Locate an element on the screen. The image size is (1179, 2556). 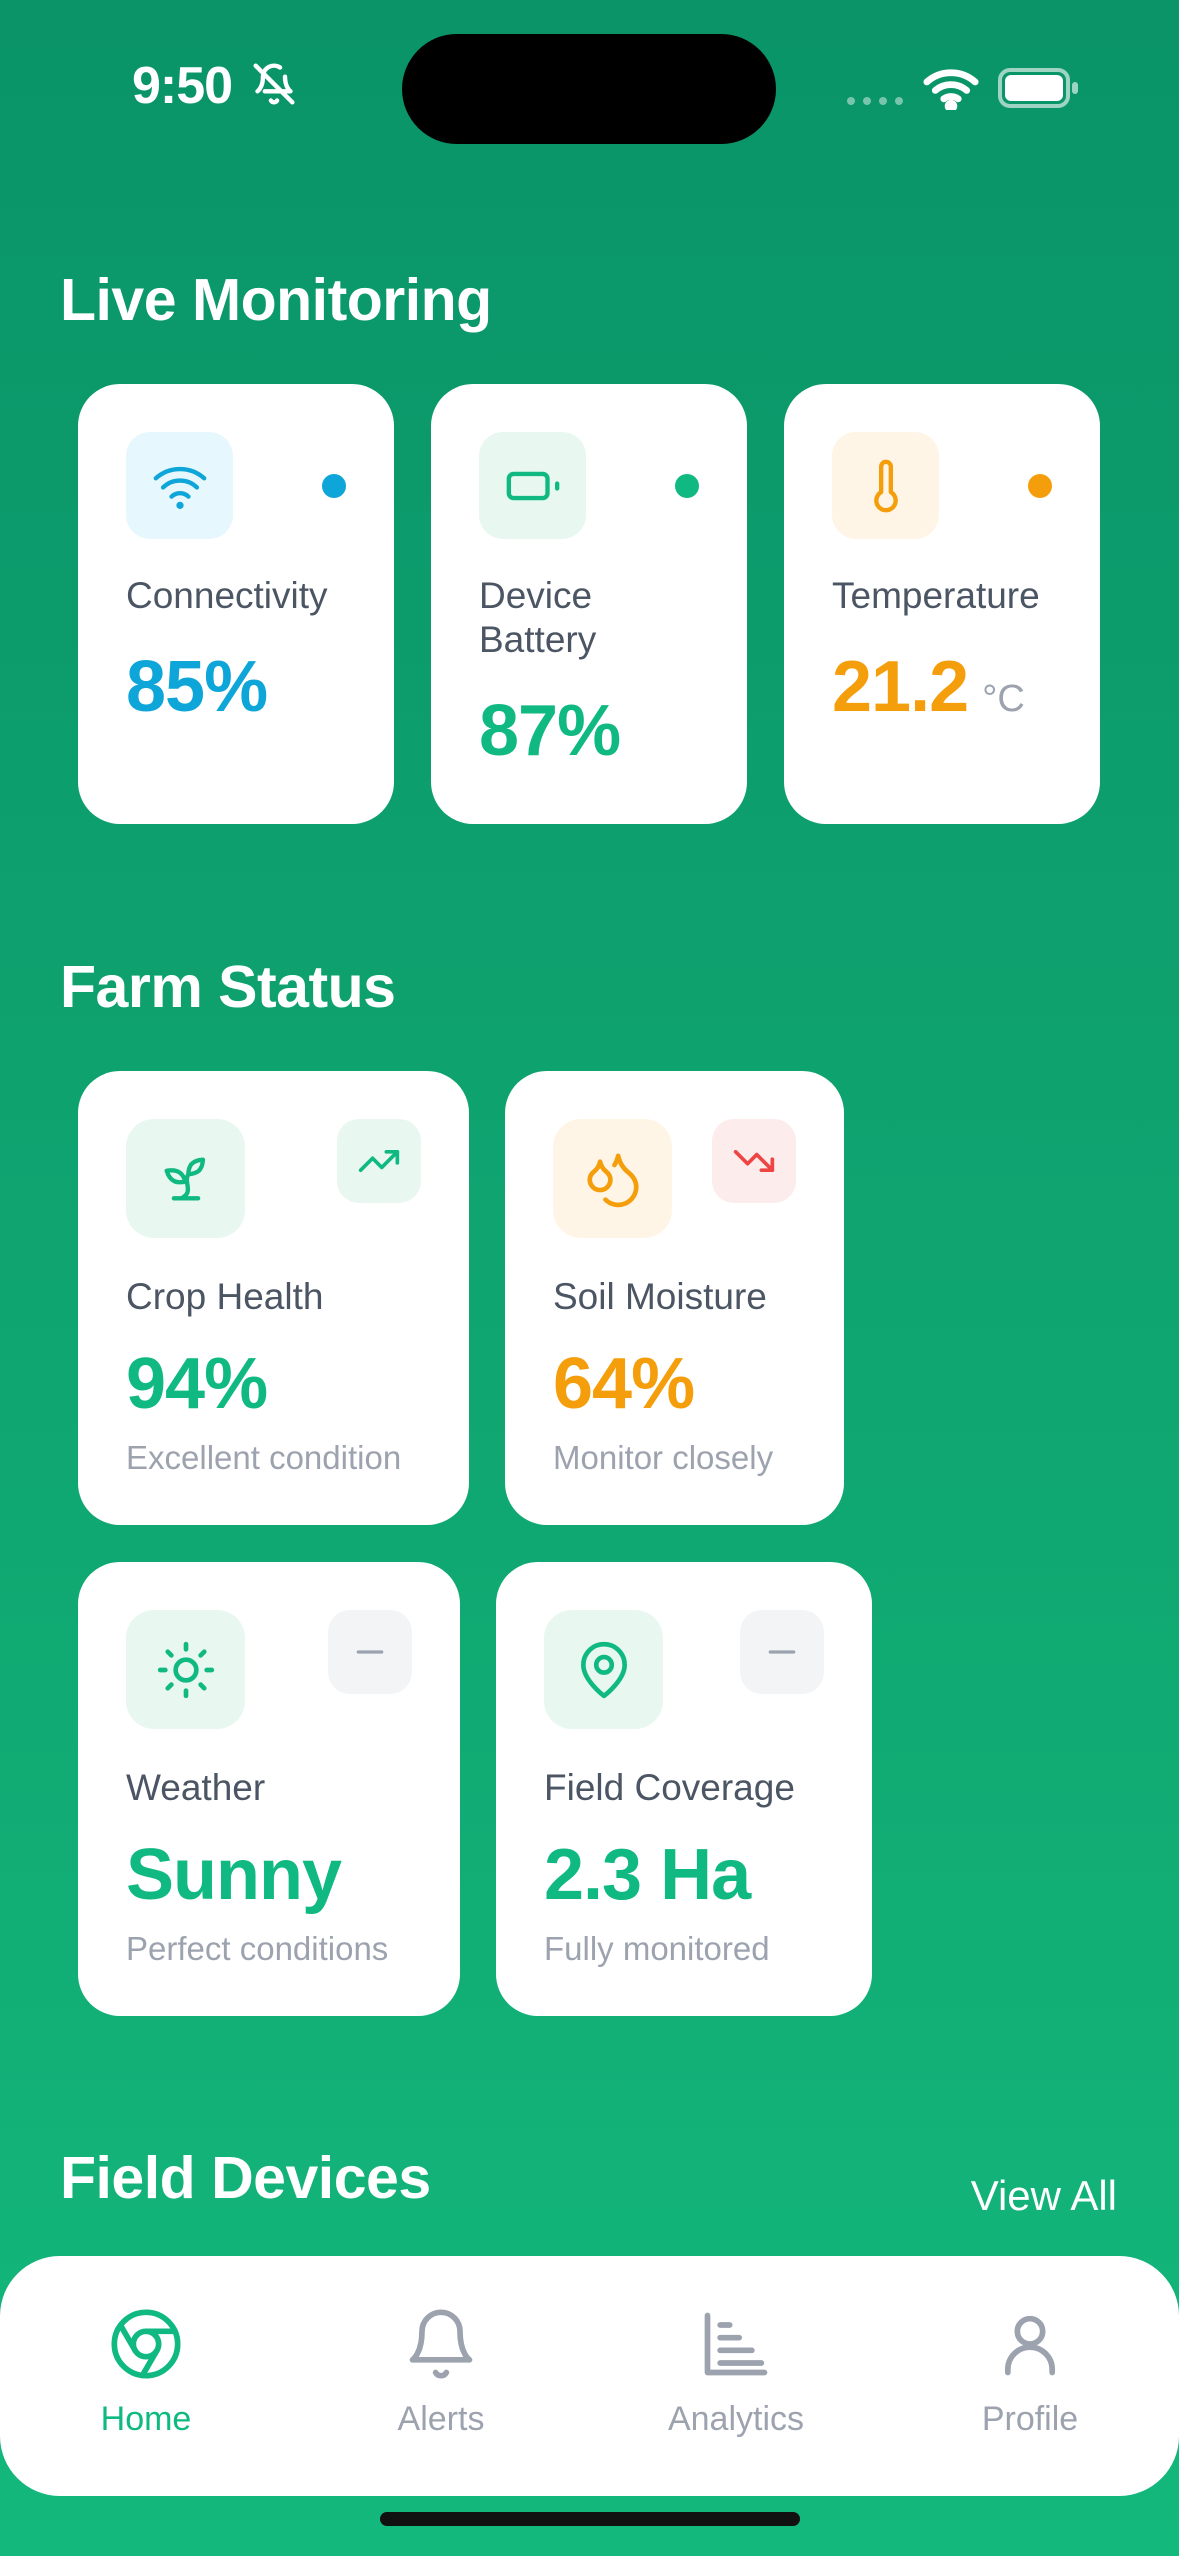
user-icon is located at coordinates (1030, 2345).